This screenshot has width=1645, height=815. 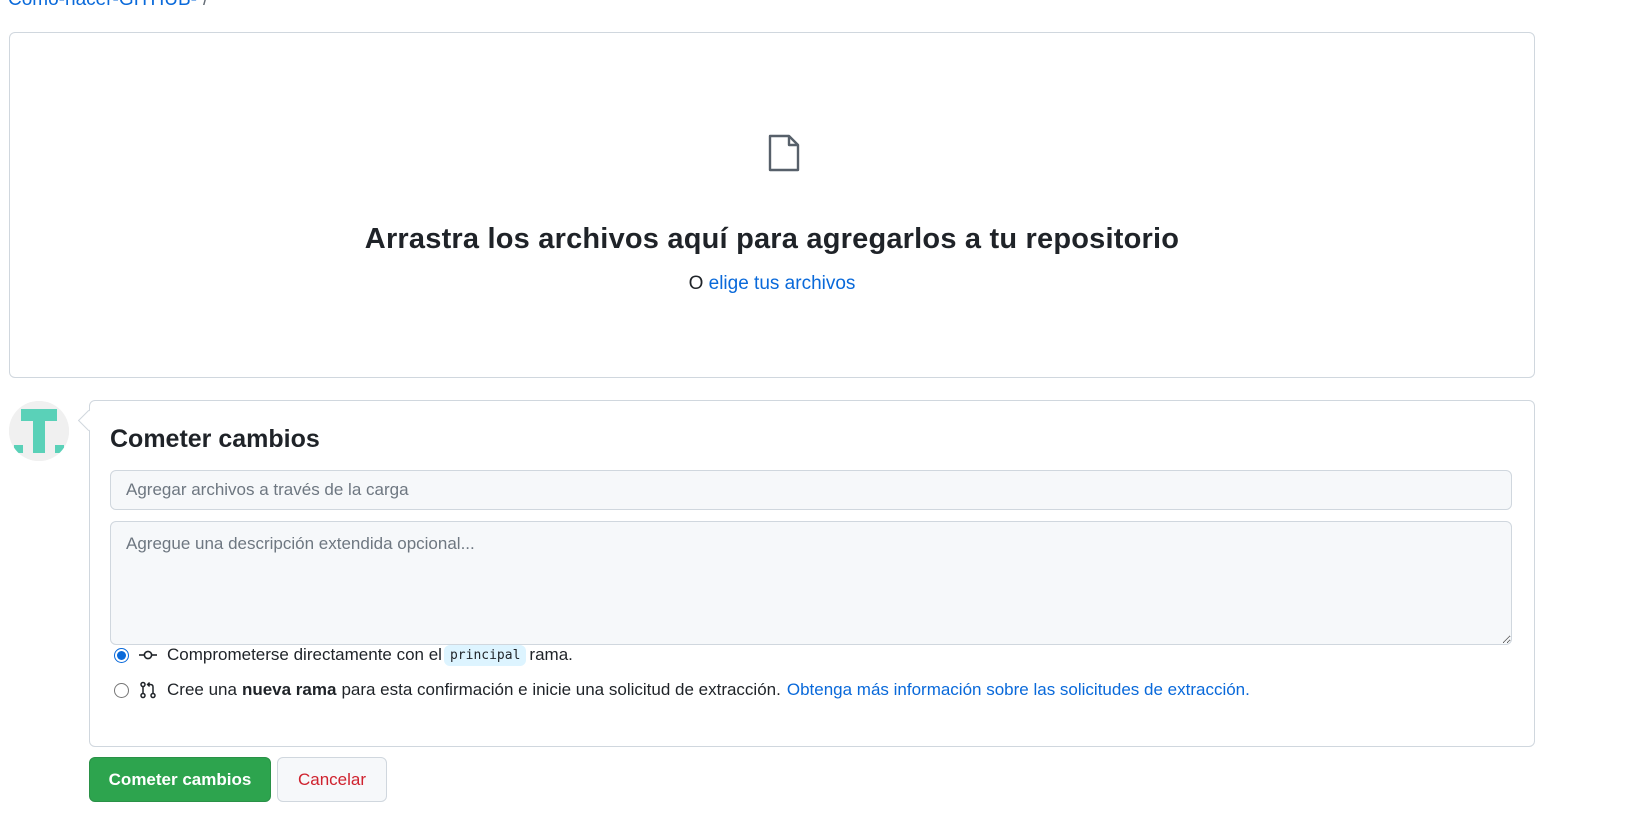 What do you see at coordinates (215, 439) in the screenshot?
I see `commit-form-title: Cometer cambios` at bounding box center [215, 439].